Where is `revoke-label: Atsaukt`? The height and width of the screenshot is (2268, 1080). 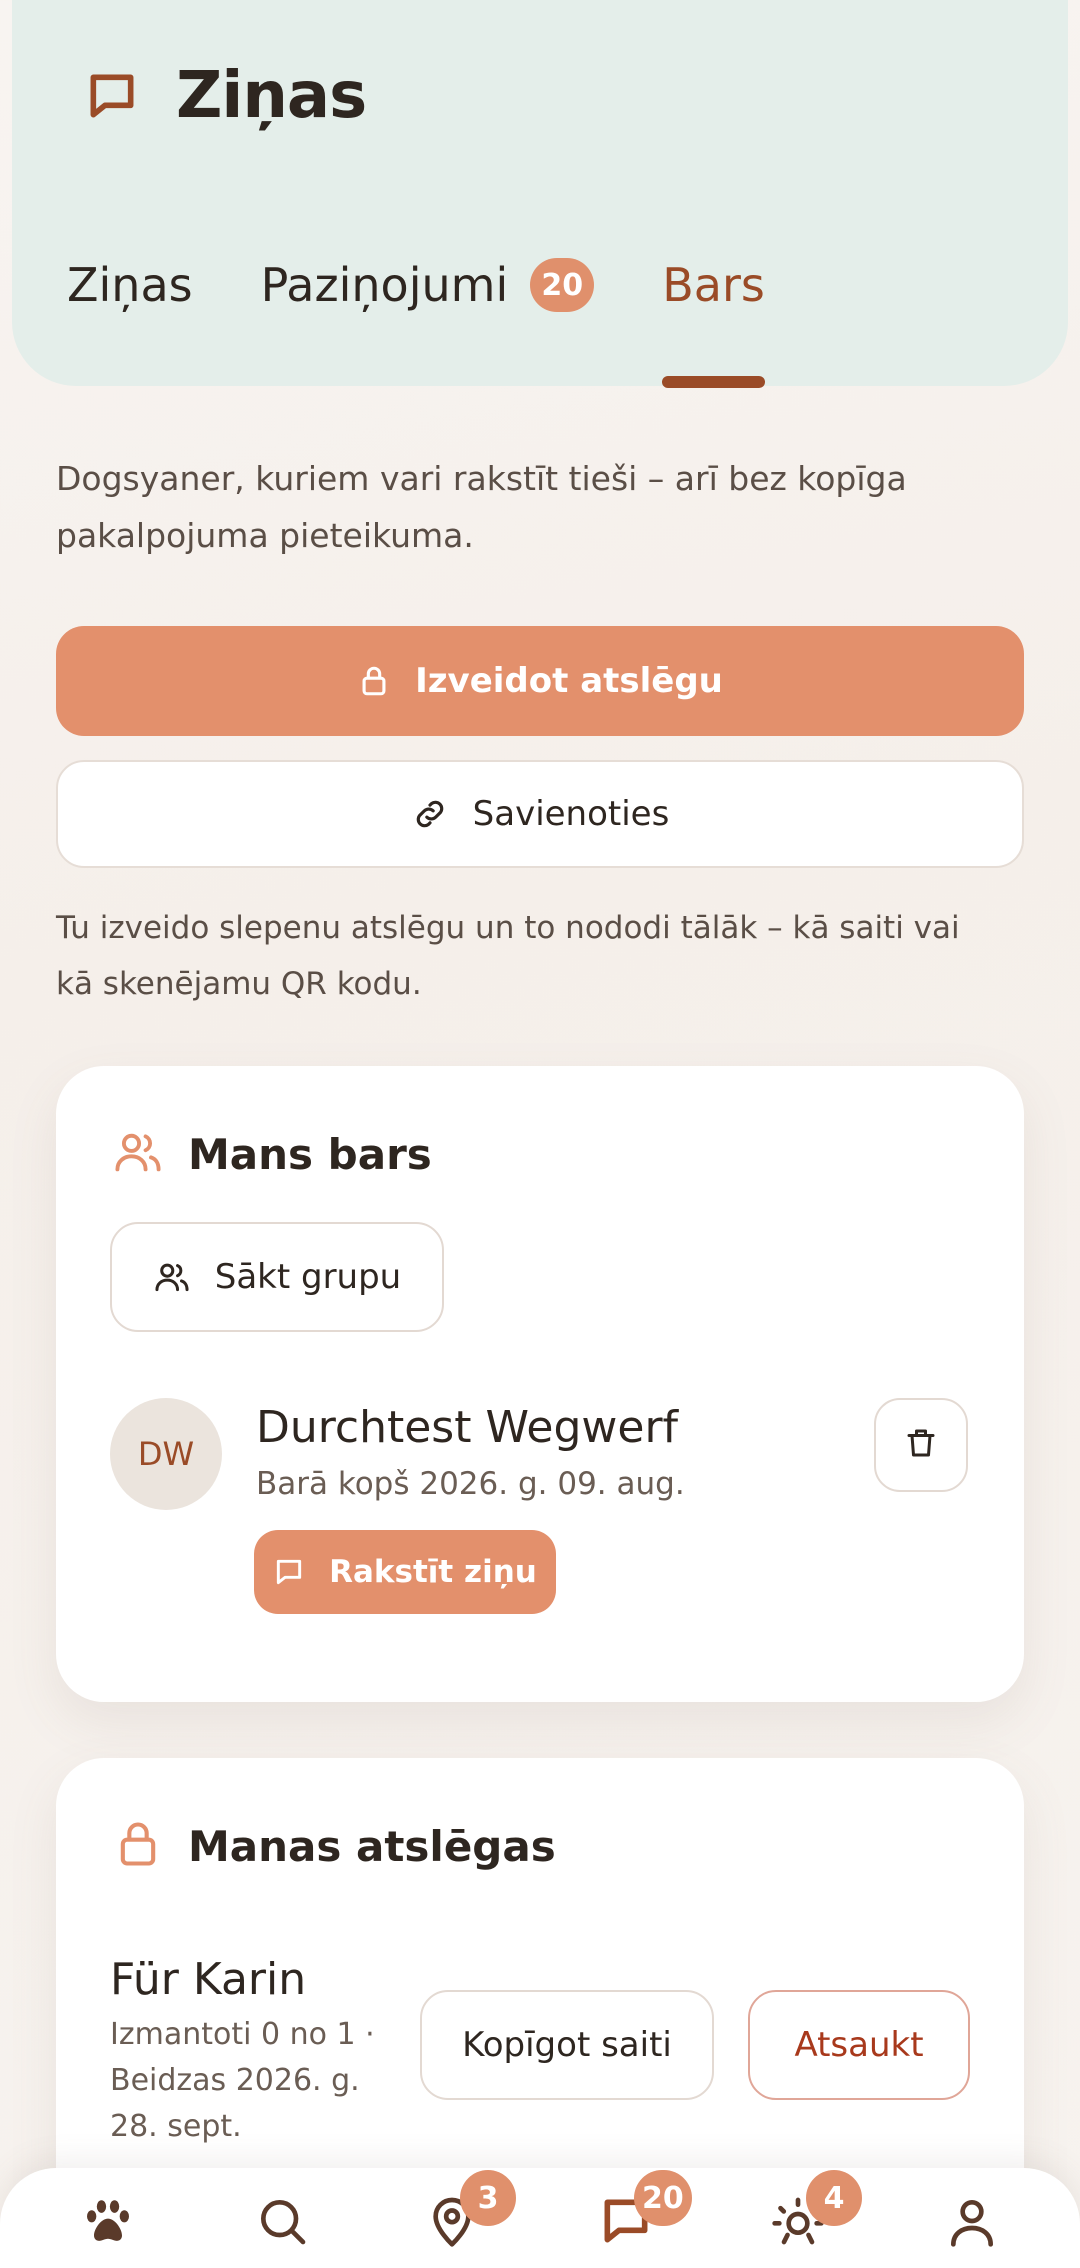 revoke-label: Atsaukt is located at coordinates (859, 2045).